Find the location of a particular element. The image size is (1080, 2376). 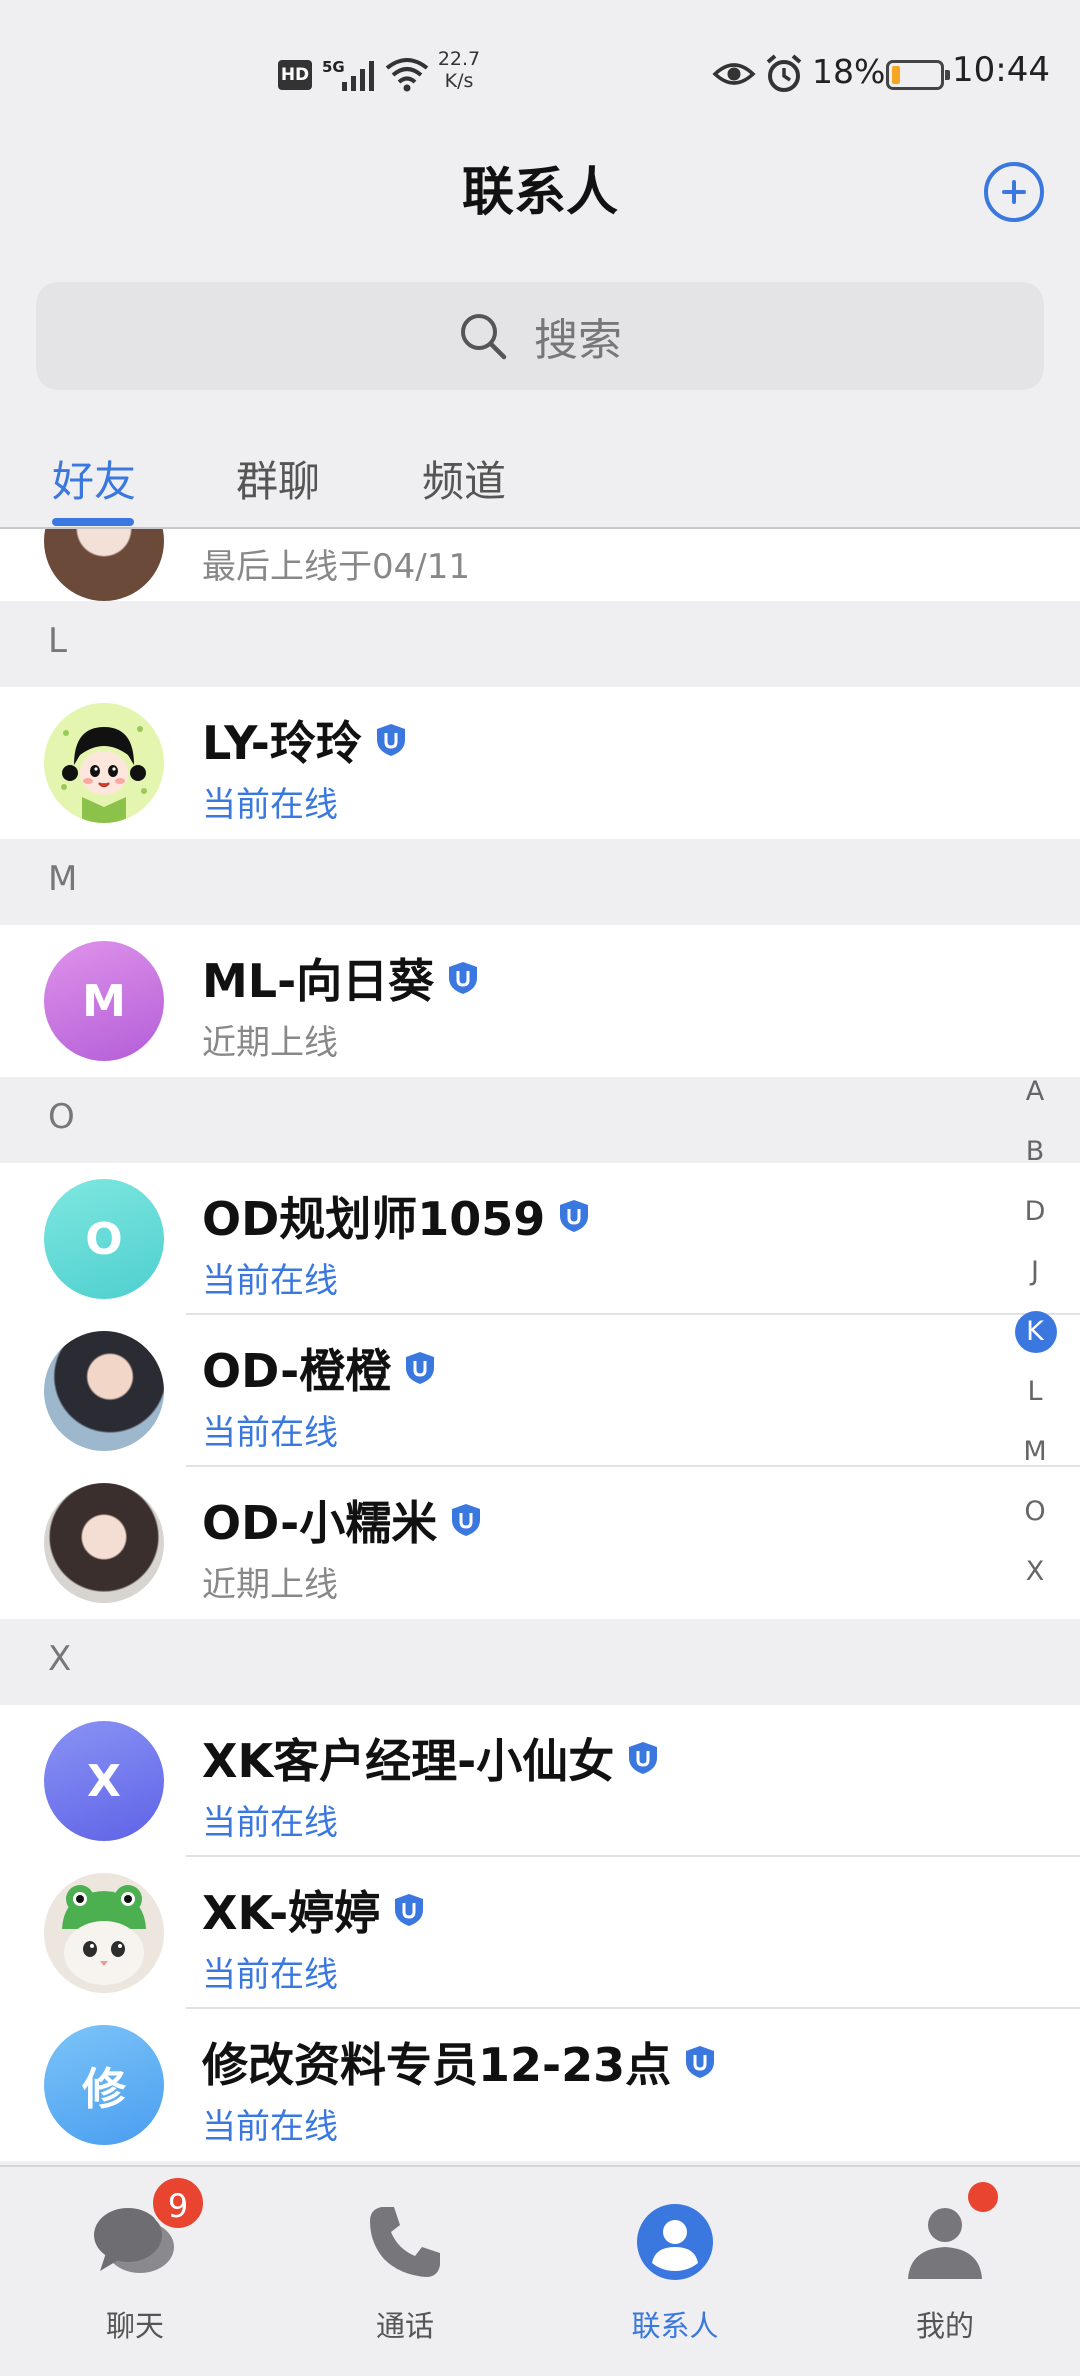

list-item: 最后上线于04/11 is located at coordinates (540, 565).